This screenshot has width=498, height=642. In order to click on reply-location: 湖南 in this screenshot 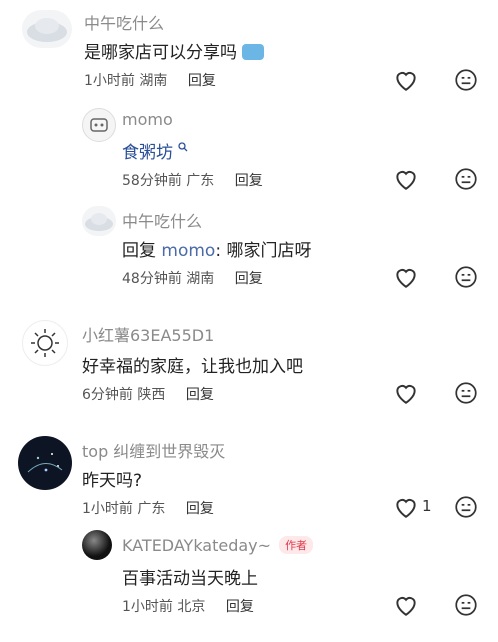, I will do `click(200, 279)`.